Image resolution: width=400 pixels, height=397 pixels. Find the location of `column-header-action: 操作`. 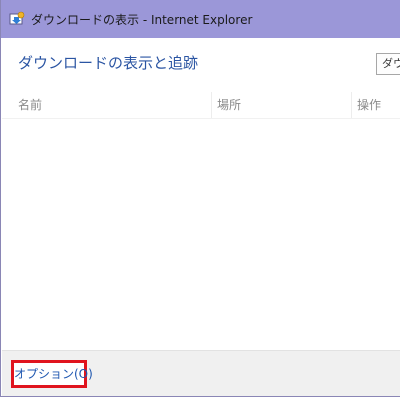

column-header-action: 操作 is located at coordinates (369, 105).